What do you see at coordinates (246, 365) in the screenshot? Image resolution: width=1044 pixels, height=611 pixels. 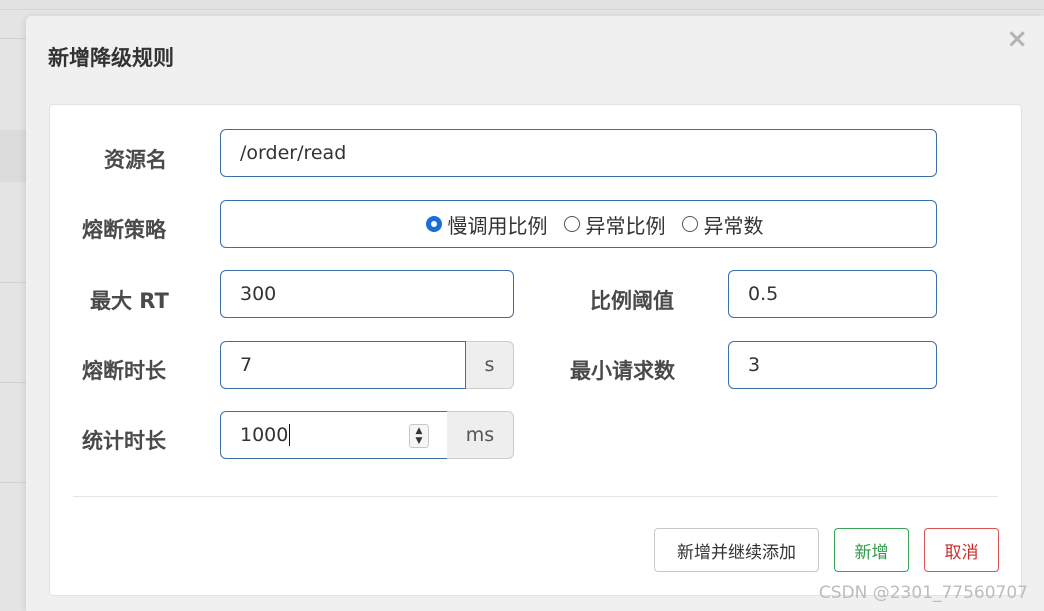 I see `break-duration-value: 7` at bounding box center [246, 365].